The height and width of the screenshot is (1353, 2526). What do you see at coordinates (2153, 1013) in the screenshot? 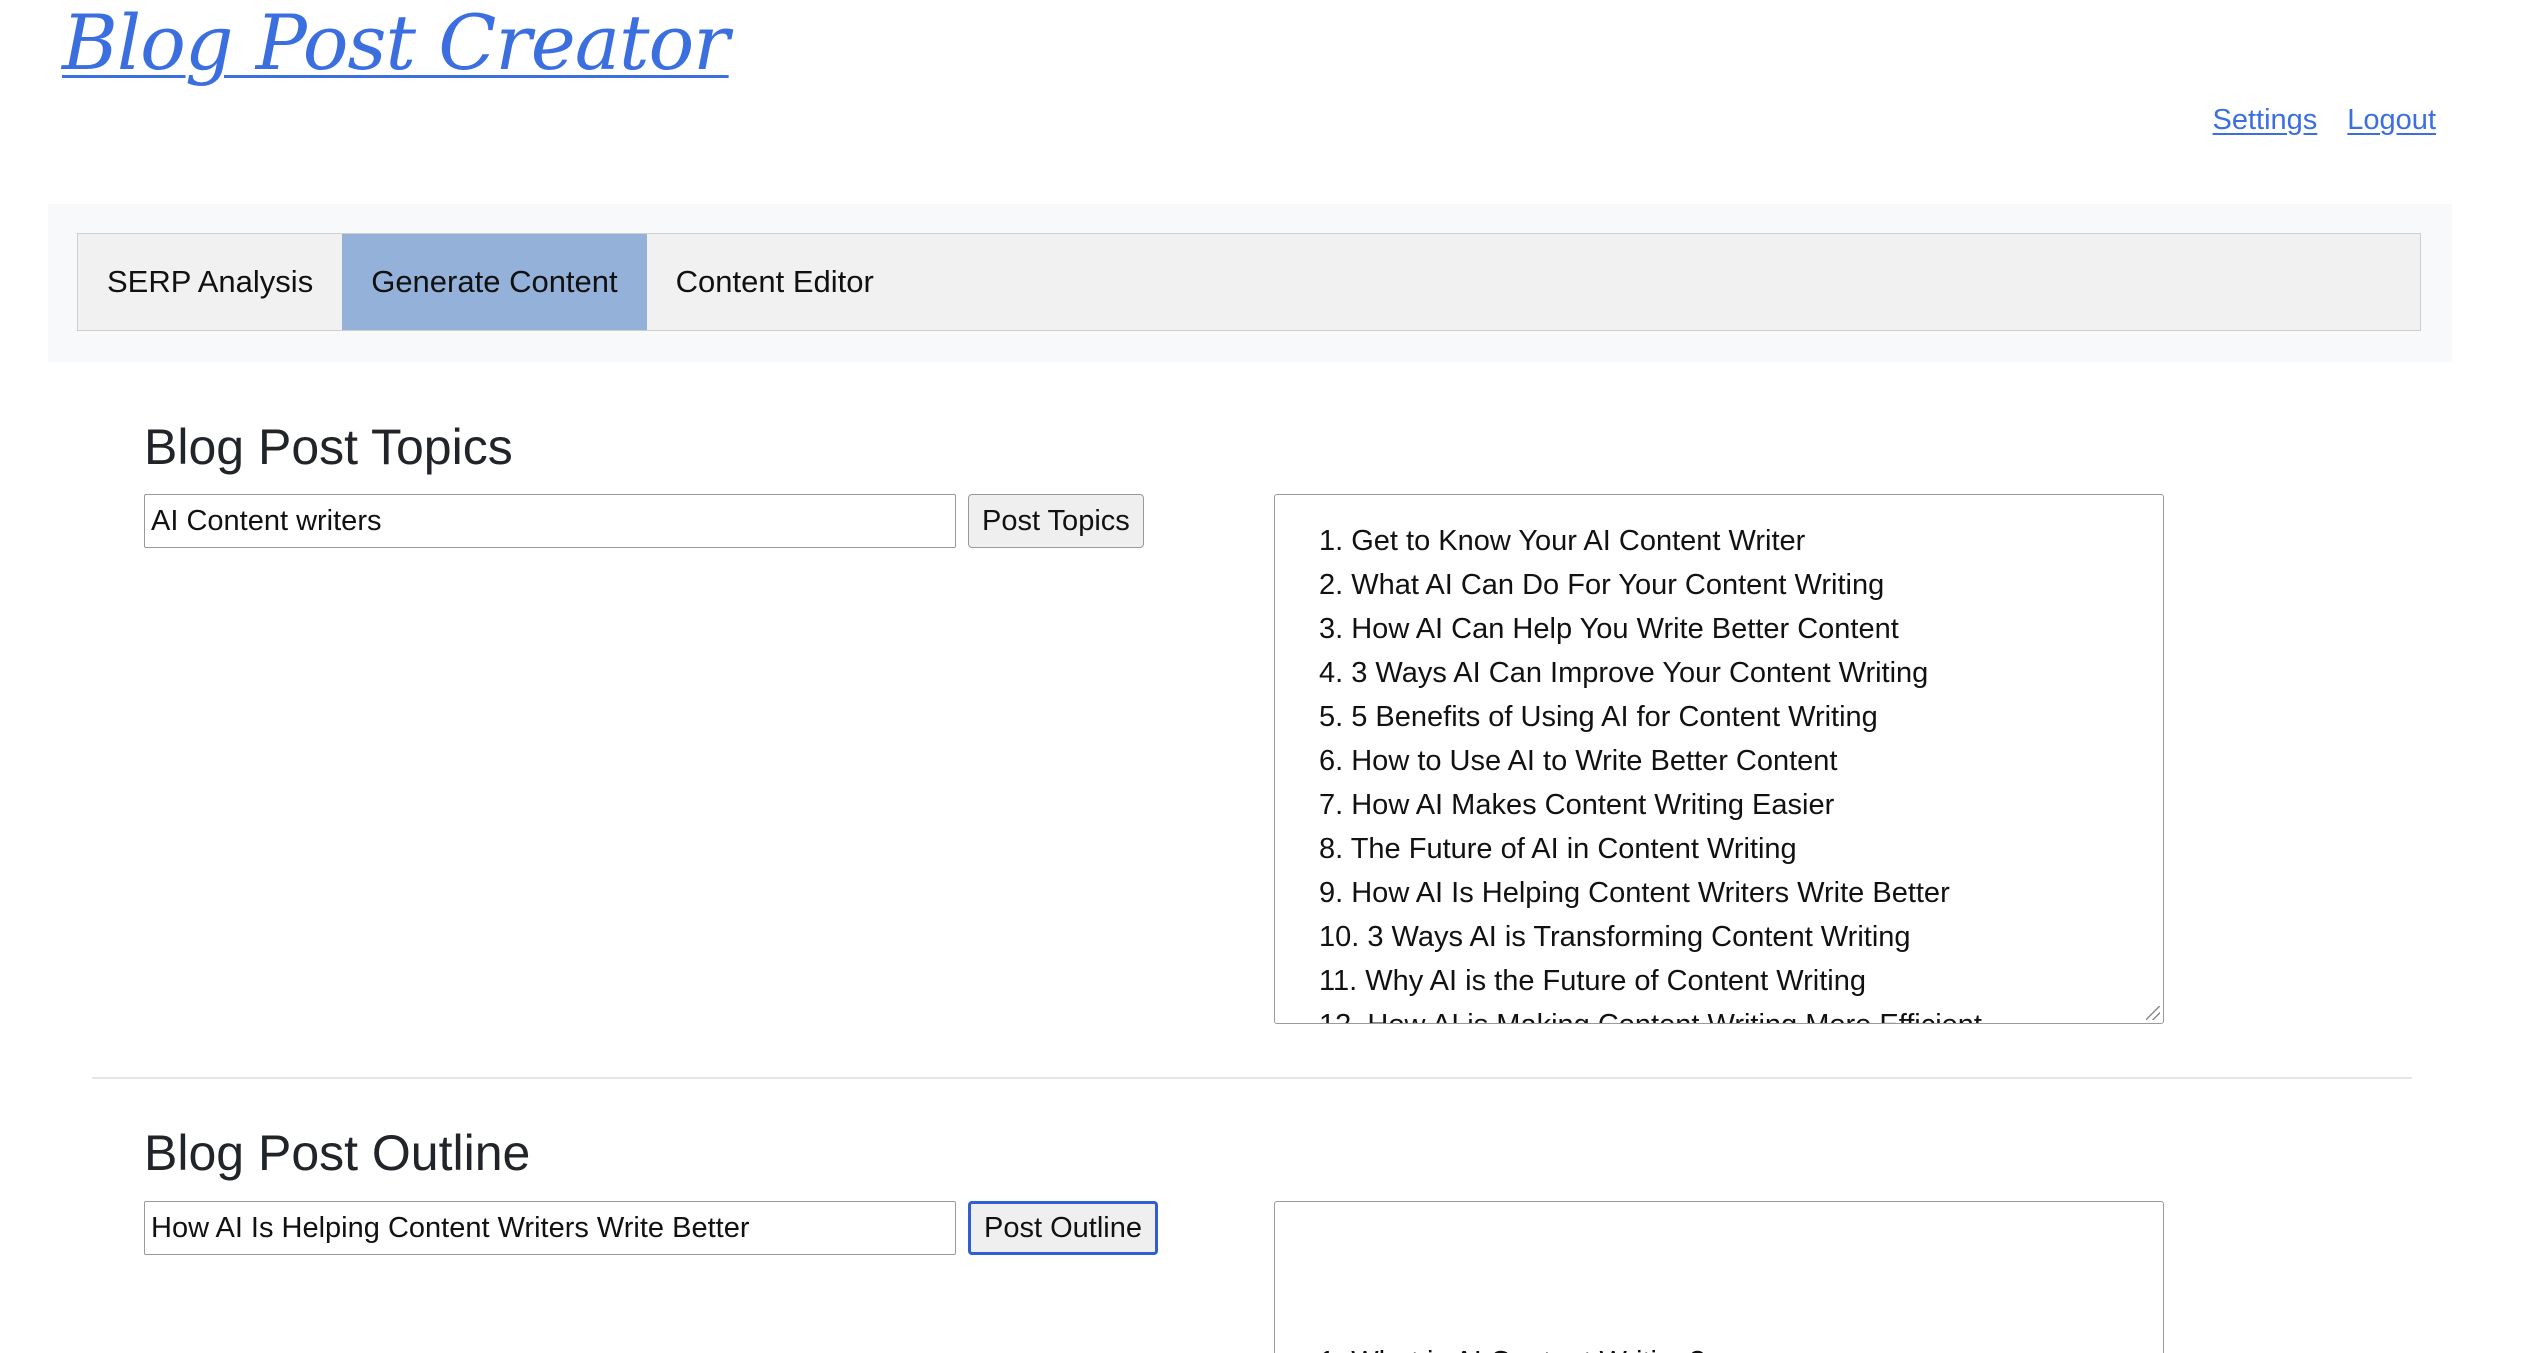
I see `resize-grip-icon` at bounding box center [2153, 1013].